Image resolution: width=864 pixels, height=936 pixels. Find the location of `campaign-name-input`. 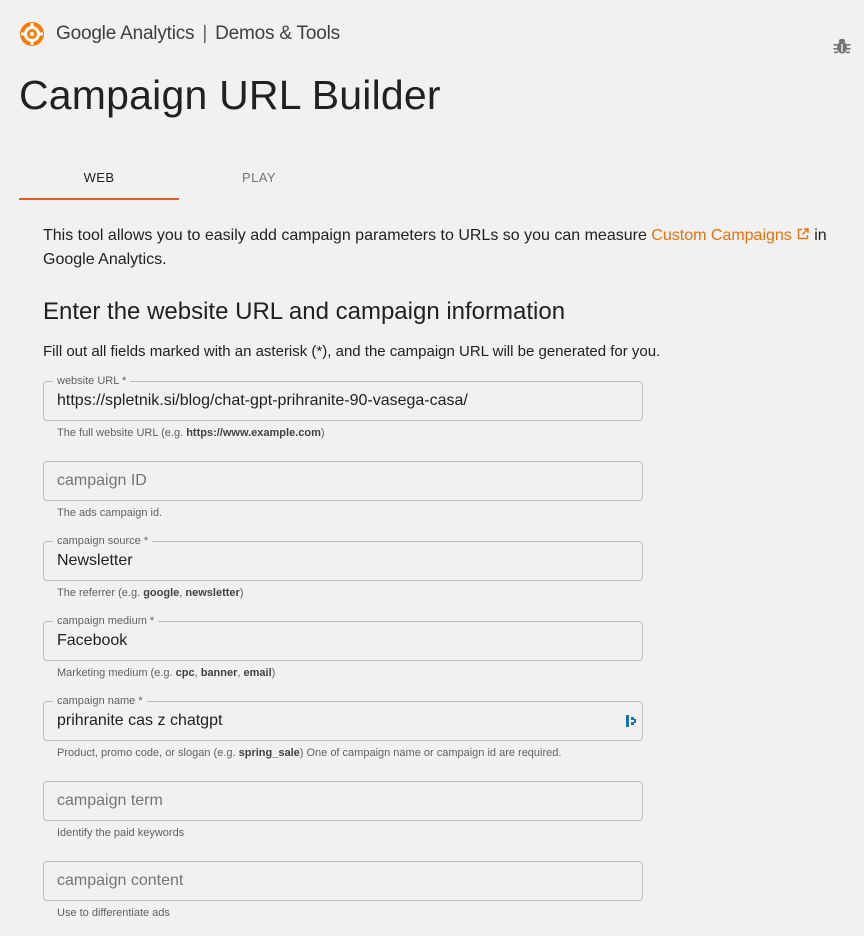

campaign-name-input is located at coordinates (337, 721).